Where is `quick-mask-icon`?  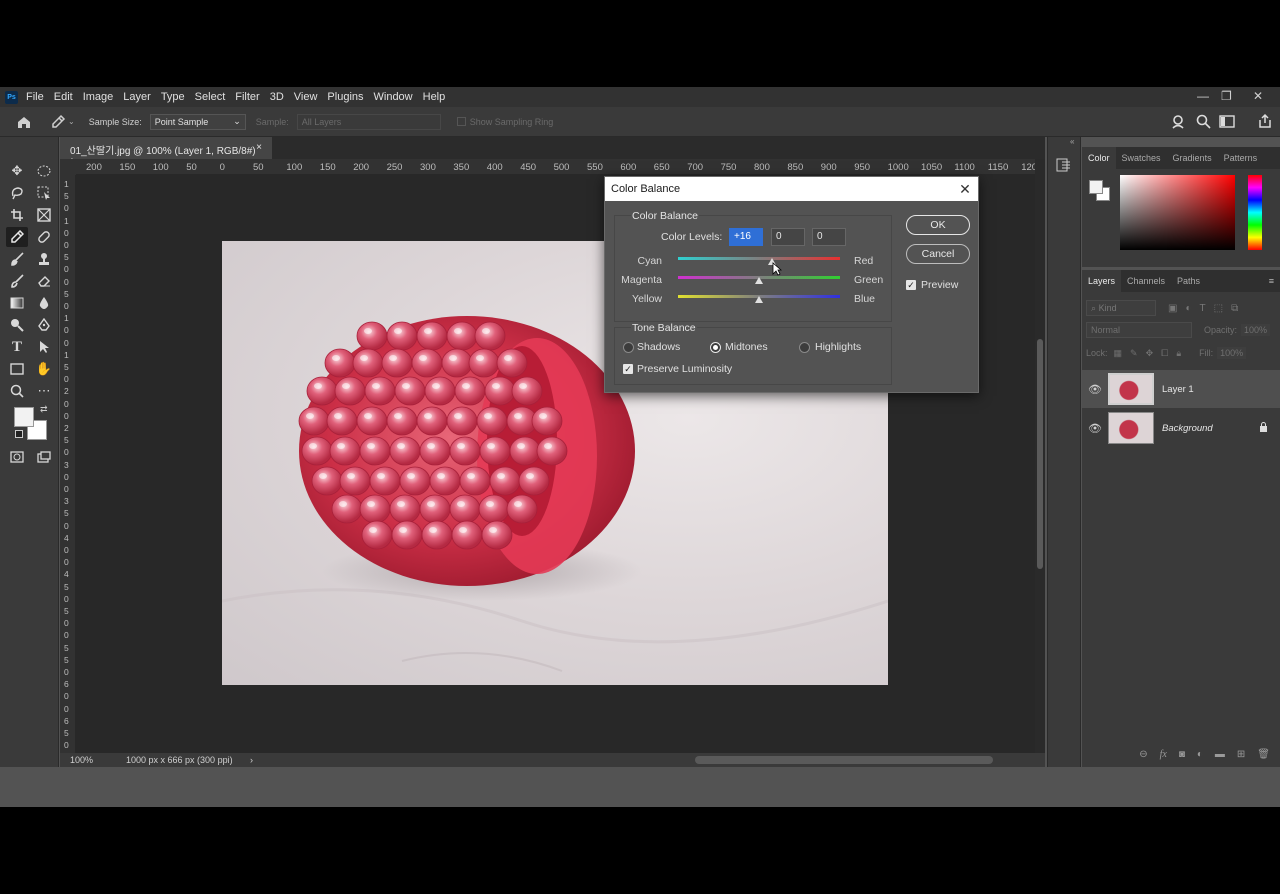 quick-mask-icon is located at coordinates (17, 457).